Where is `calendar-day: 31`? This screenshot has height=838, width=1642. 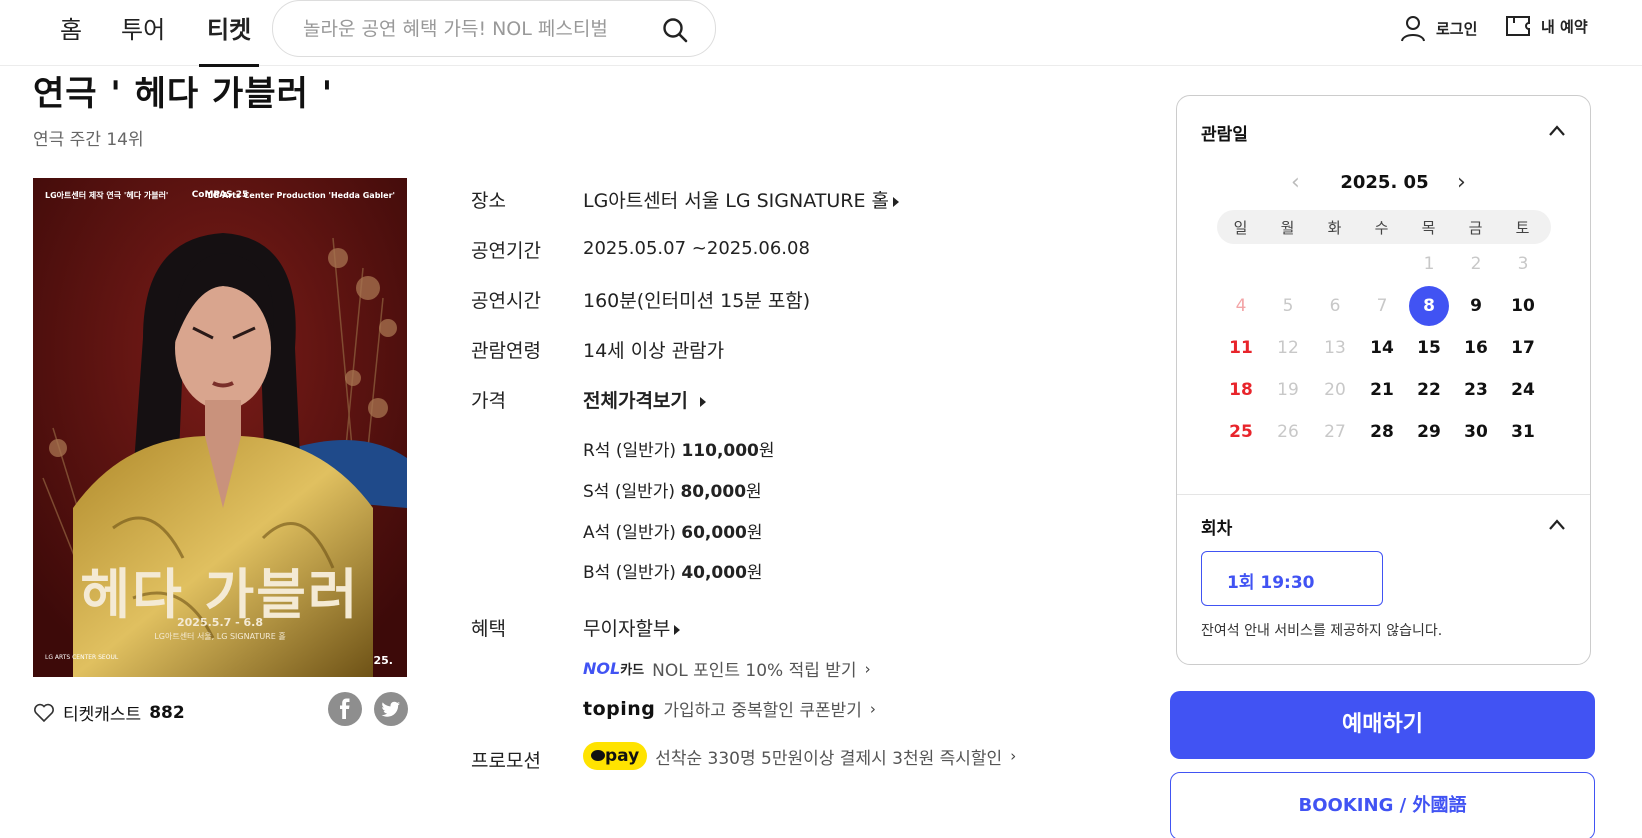
calendar-day: 31 is located at coordinates (1523, 432).